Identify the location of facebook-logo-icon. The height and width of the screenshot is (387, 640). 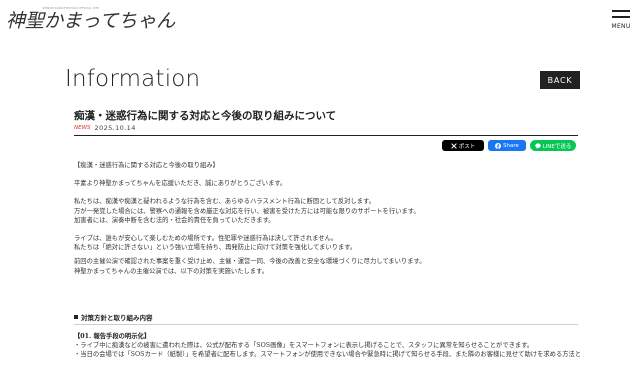
(498, 145).